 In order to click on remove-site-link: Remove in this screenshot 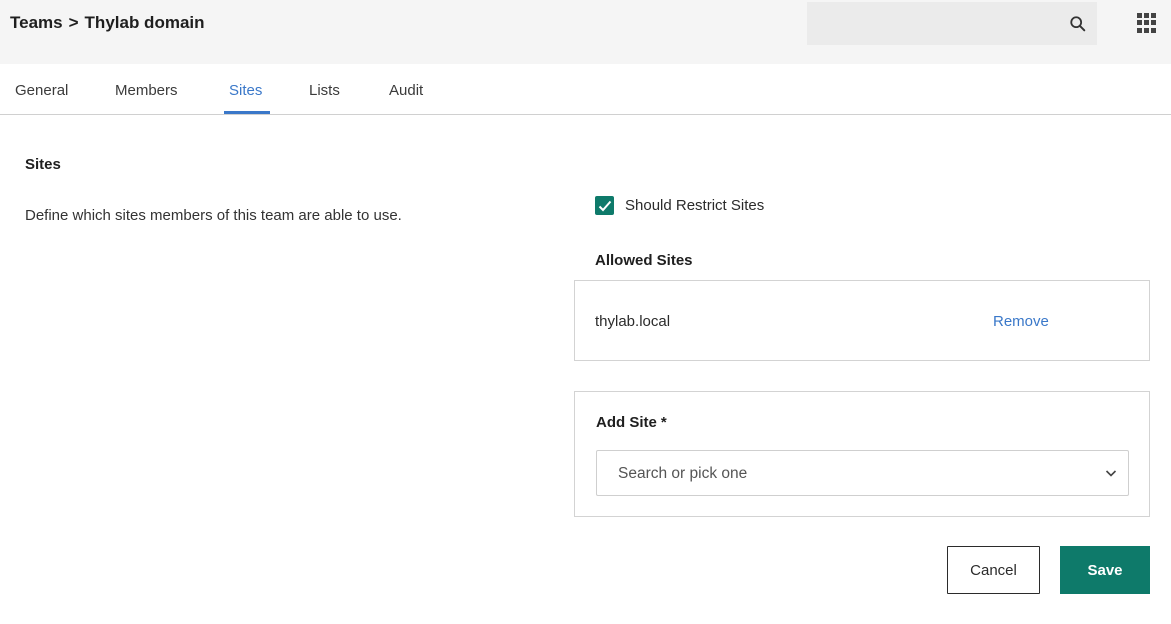, I will do `click(1021, 321)`.